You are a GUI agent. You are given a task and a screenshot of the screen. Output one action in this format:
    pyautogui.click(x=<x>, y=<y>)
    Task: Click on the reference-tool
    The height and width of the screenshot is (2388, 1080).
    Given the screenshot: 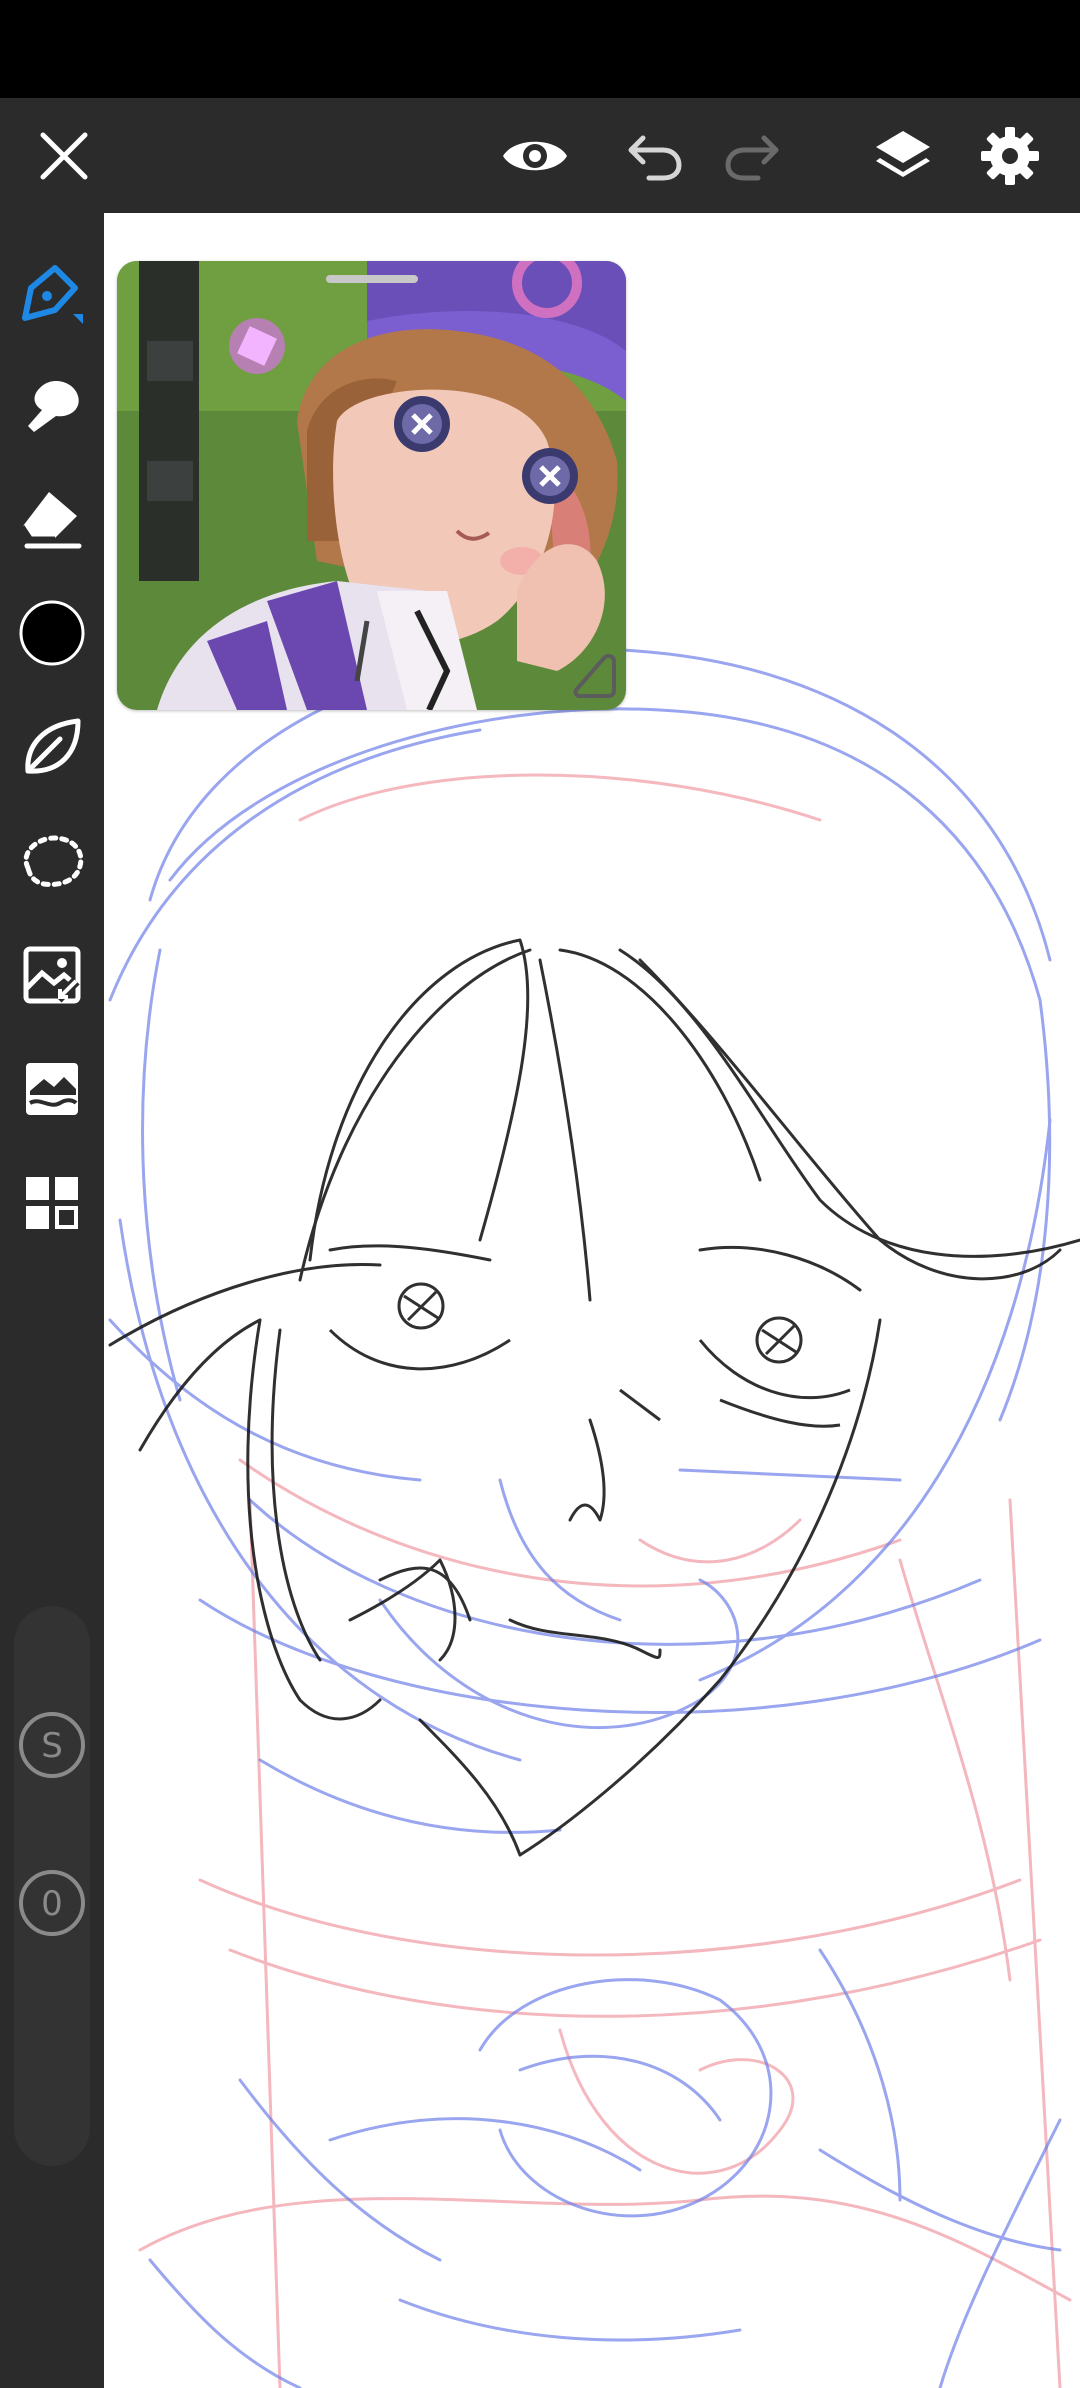 What is the action you would take?
    pyautogui.click(x=52, y=1089)
    